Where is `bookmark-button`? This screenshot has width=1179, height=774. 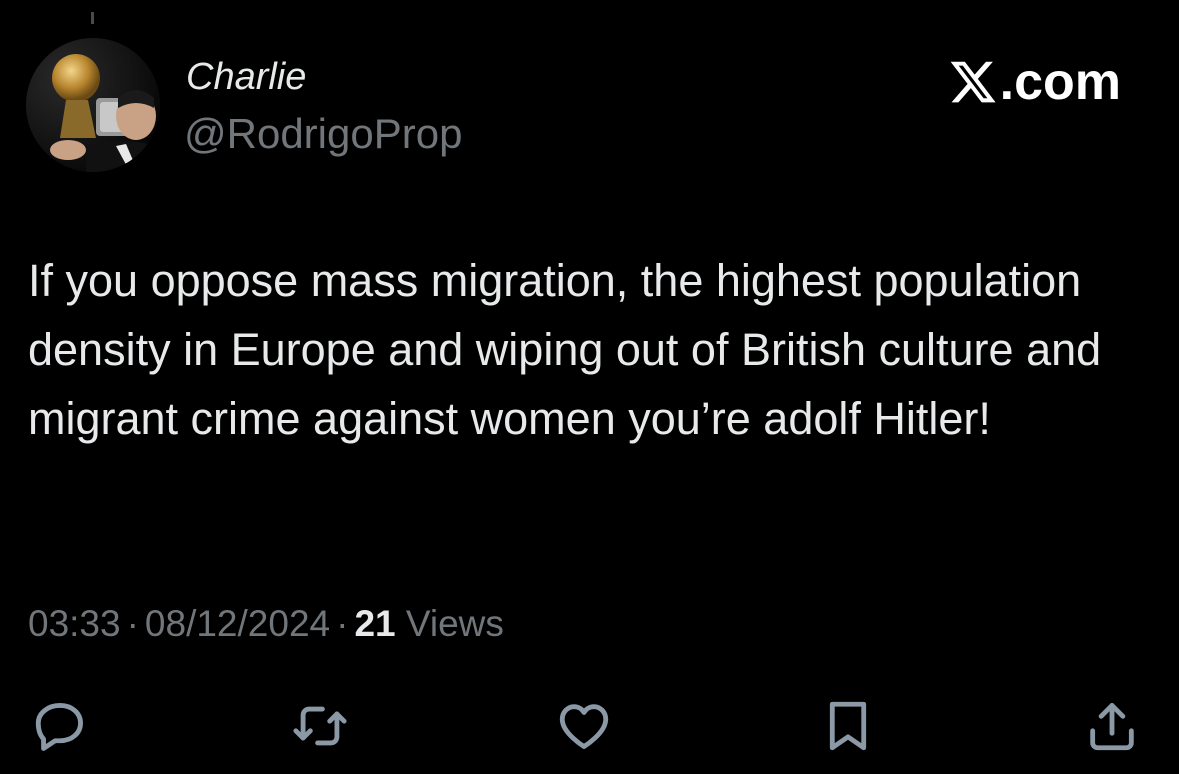 bookmark-button is located at coordinates (848, 726).